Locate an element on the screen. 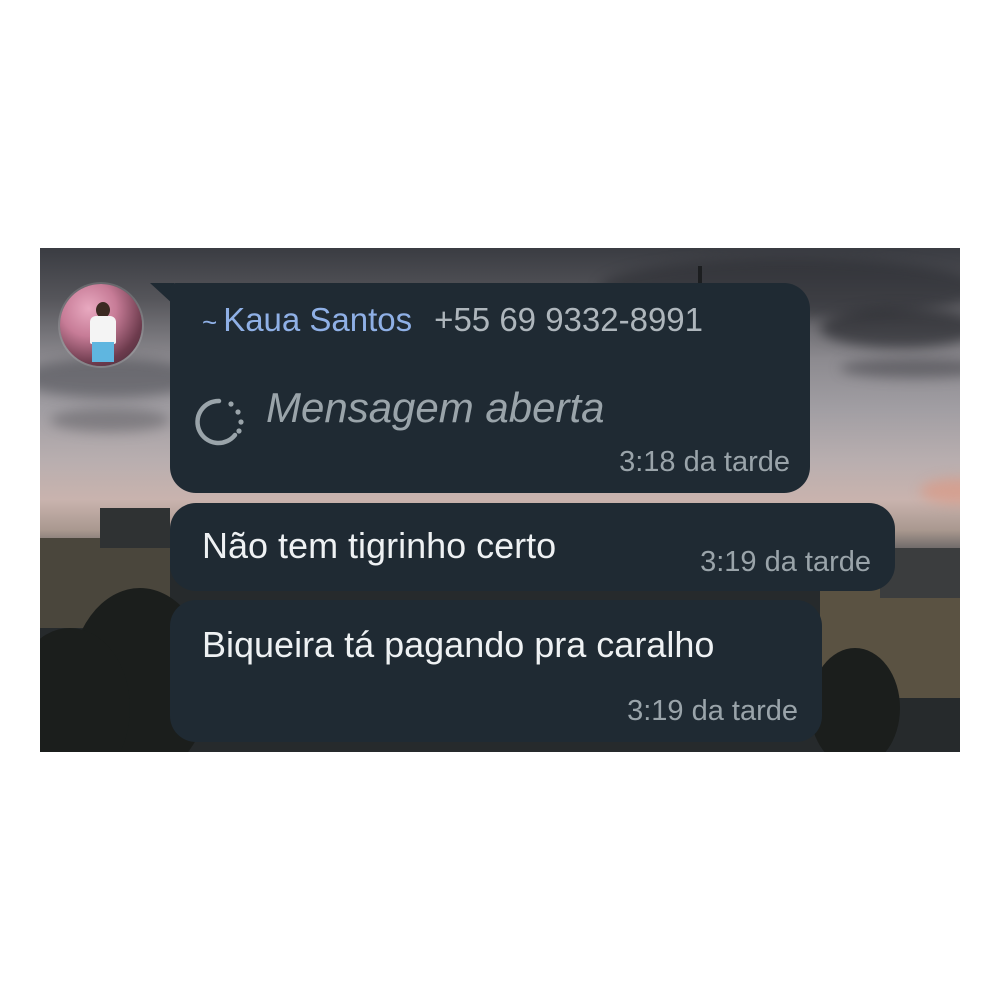 Image resolution: width=1000 pixels, height=1000 pixels. message-text: Não tem tigrinho certo is located at coordinates (379, 545).